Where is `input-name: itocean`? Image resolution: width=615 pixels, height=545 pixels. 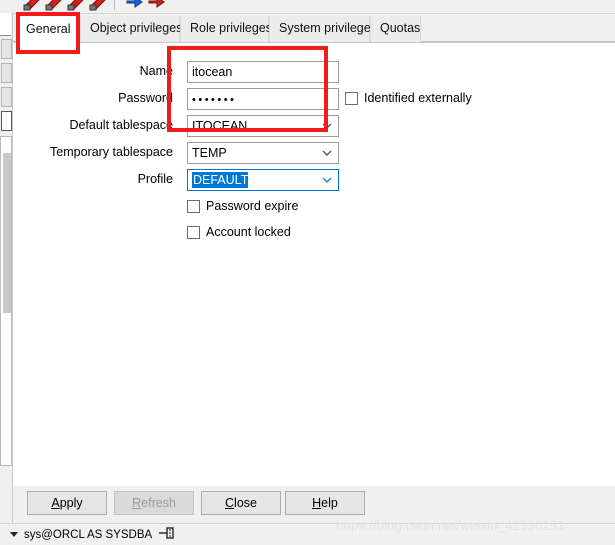 input-name: itocean is located at coordinates (263, 72).